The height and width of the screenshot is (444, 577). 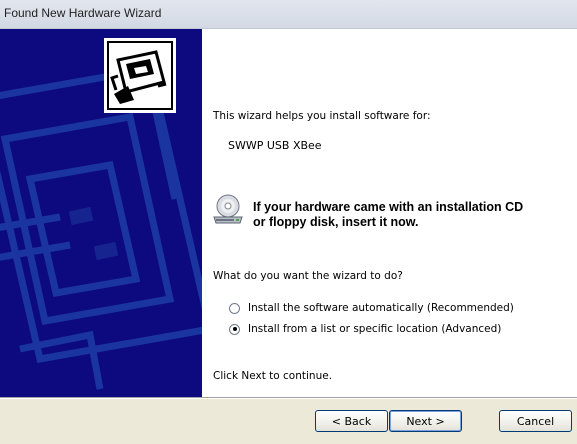 I want to click on radio-button-manual, so click(x=234, y=329).